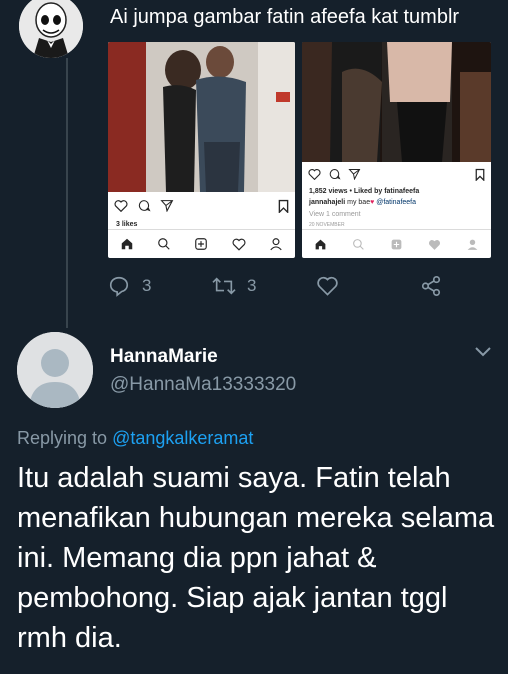 This screenshot has width=508, height=674. I want to click on replying-label: Replying to, so click(62, 438).